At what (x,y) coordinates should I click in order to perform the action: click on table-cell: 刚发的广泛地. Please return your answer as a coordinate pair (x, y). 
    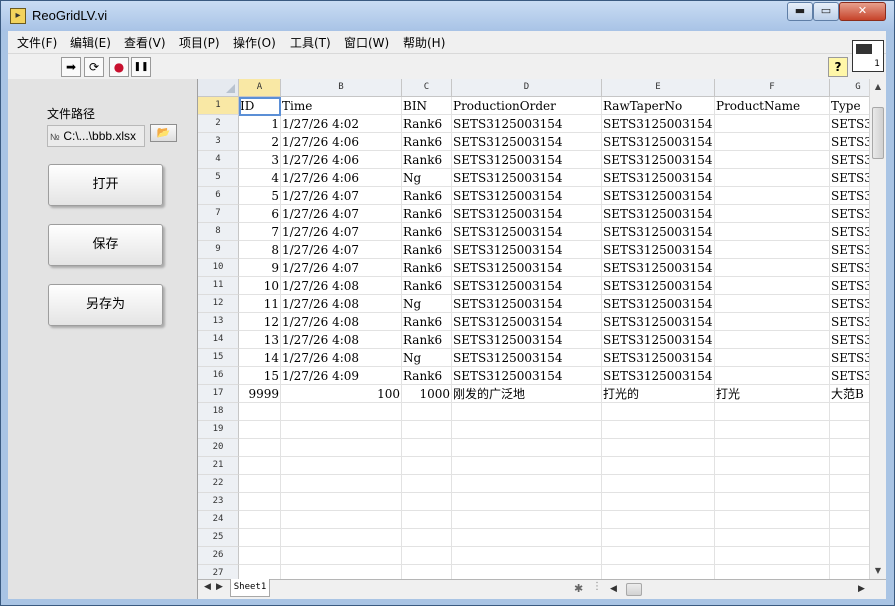
    Looking at the image, I should click on (526, 394).